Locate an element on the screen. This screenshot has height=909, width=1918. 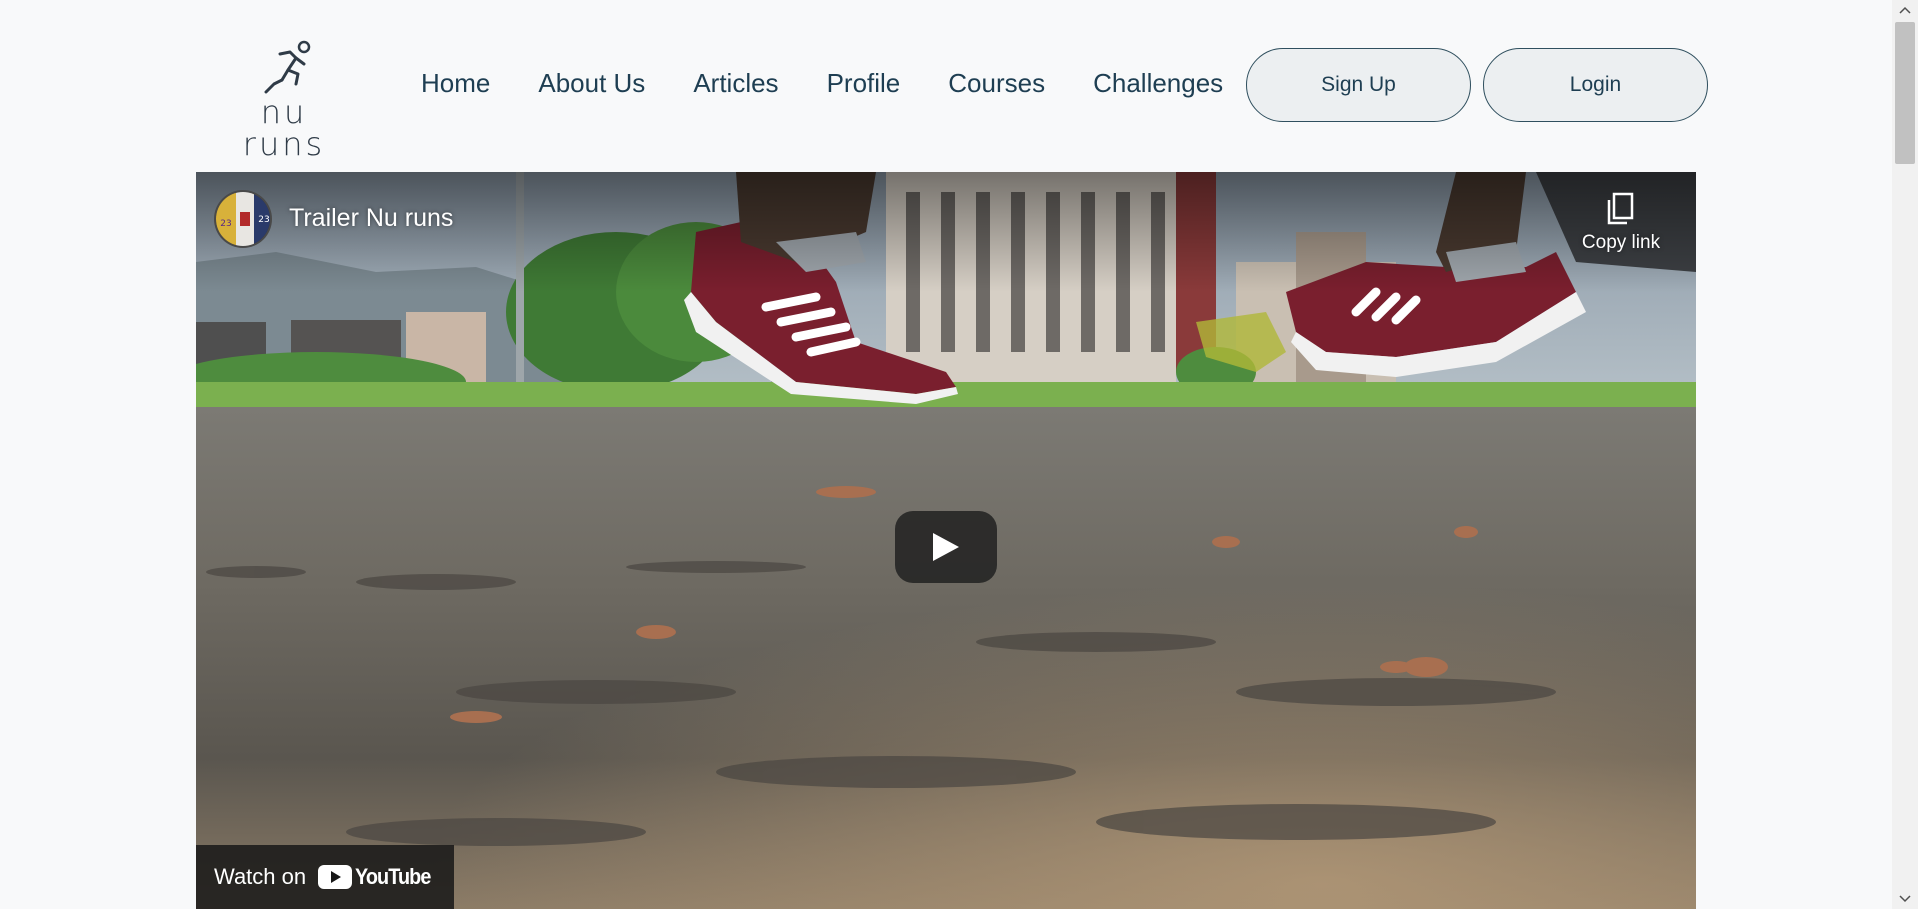
video-title: Trailer Nu runs is located at coordinates (371, 218).